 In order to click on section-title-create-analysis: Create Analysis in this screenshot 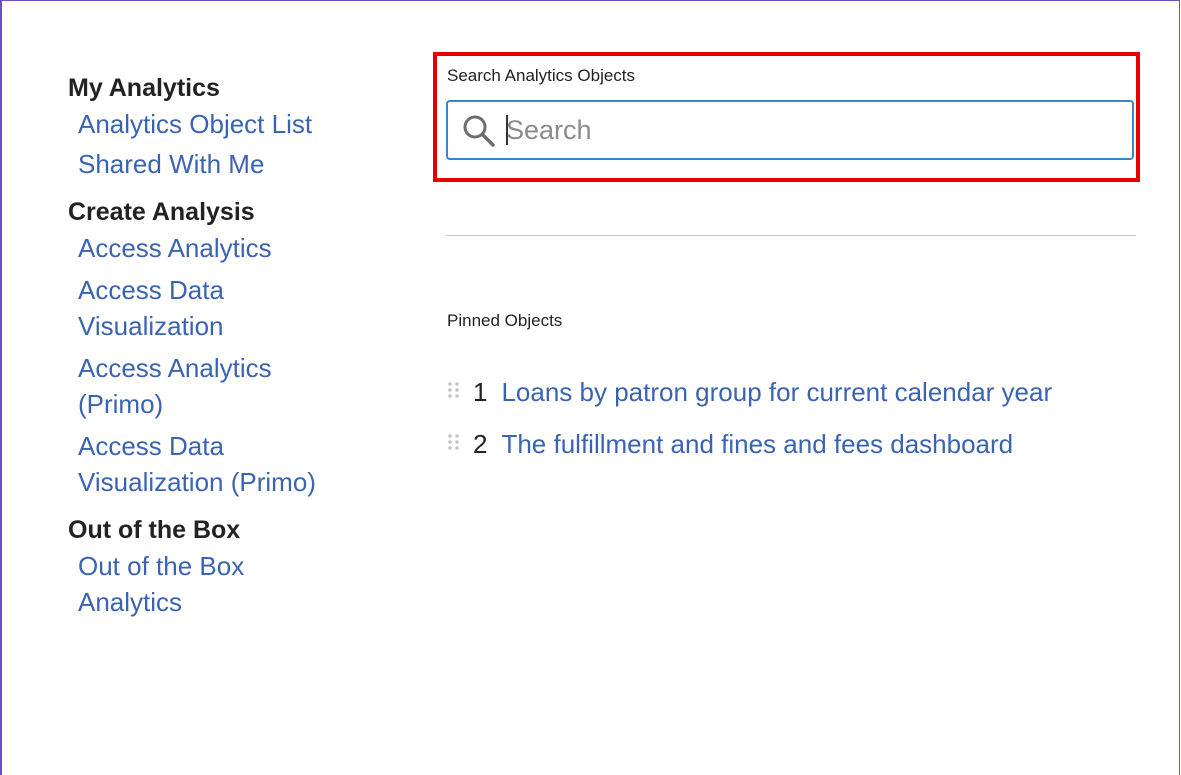, I will do `click(161, 212)`.